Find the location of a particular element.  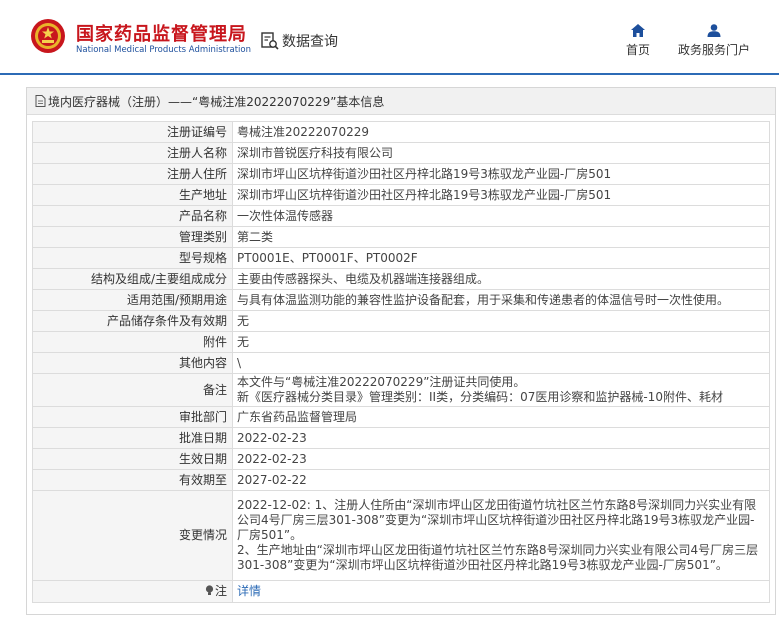

field-label: 型号规格 is located at coordinates (132, 258).